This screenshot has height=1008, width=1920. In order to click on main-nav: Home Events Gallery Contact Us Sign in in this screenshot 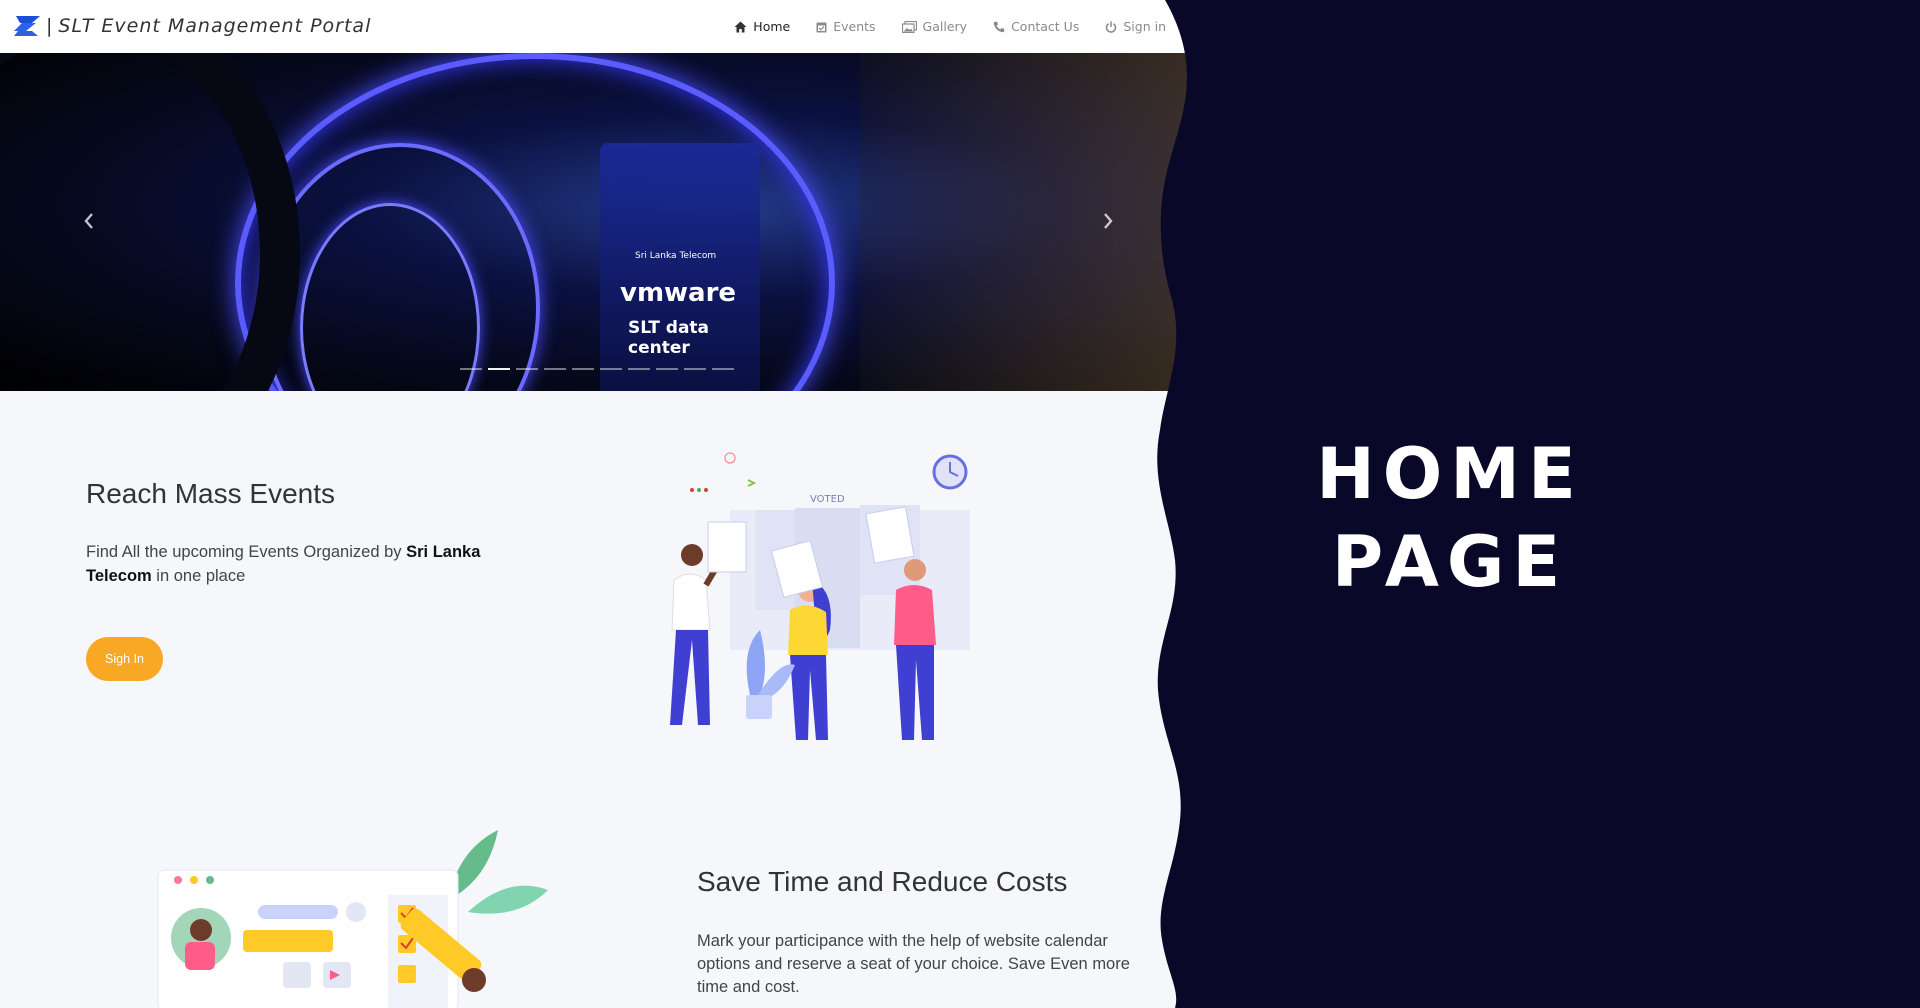, I will do `click(950, 26)`.